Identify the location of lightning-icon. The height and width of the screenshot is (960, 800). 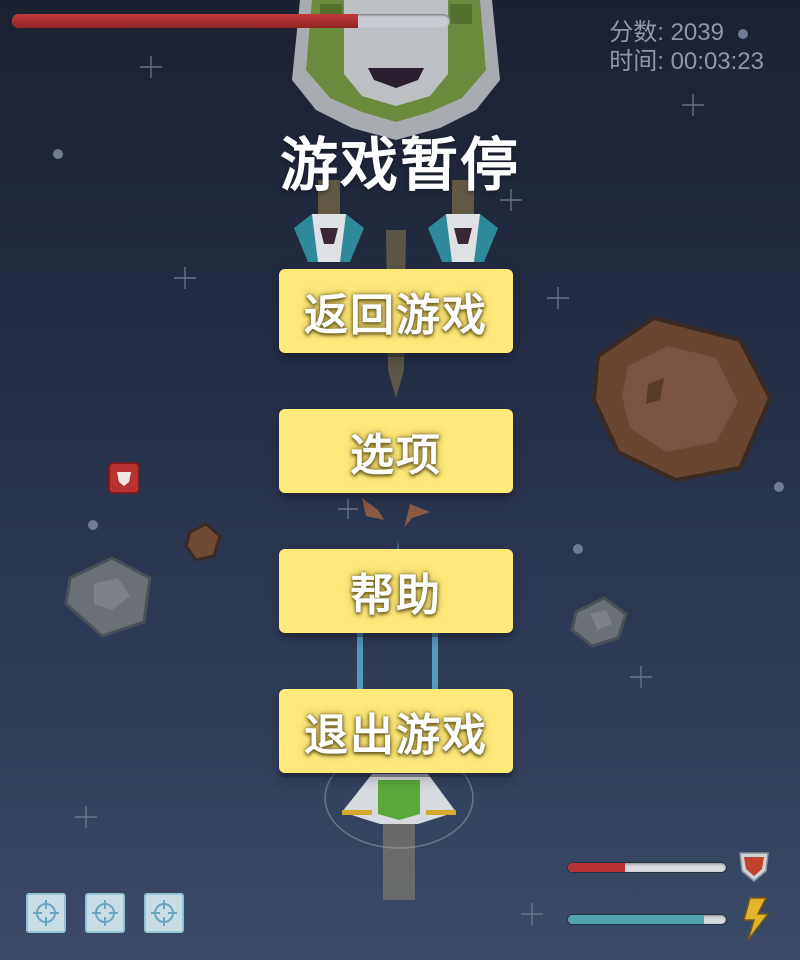
(756, 919).